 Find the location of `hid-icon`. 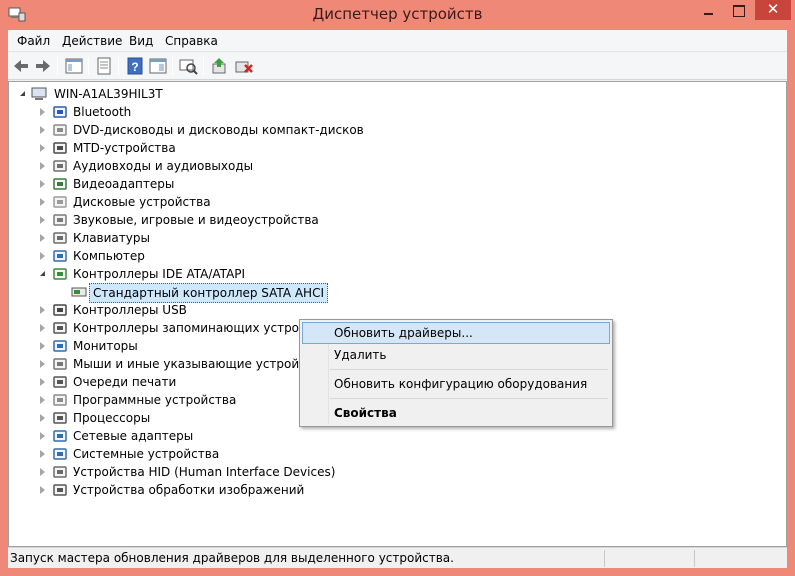

hid-icon is located at coordinates (60, 472).